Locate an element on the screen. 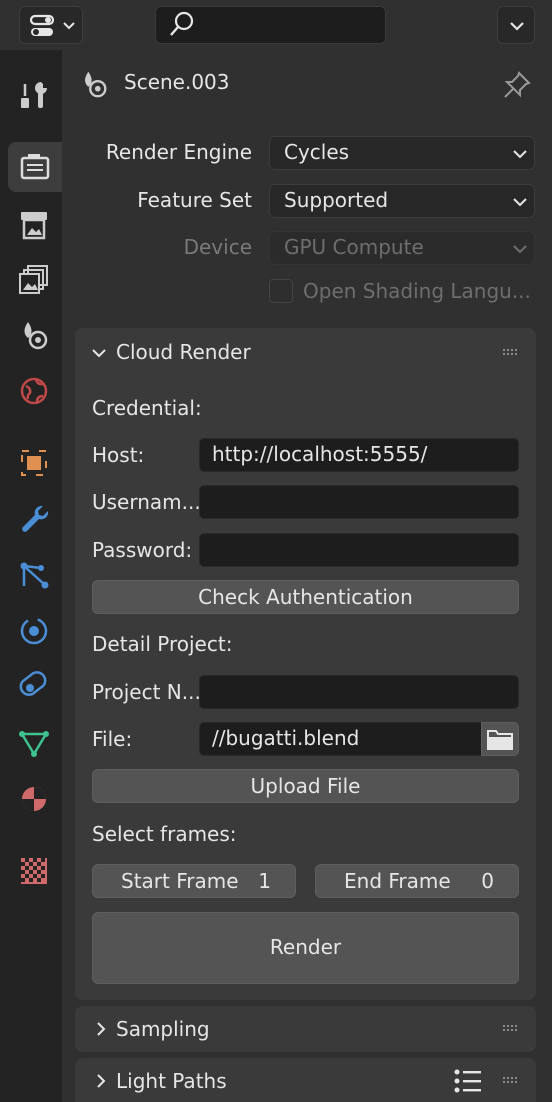 The height and width of the screenshot is (1102, 552). start-frame-value: 1 is located at coordinates (264, 881).